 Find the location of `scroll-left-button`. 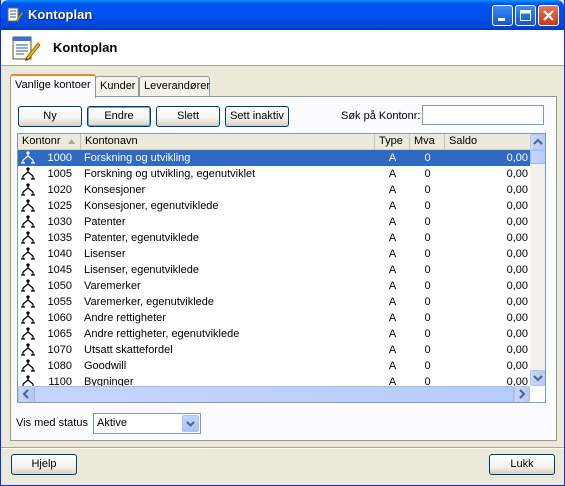

scroll-left-button is located at coordinates (26, 394).